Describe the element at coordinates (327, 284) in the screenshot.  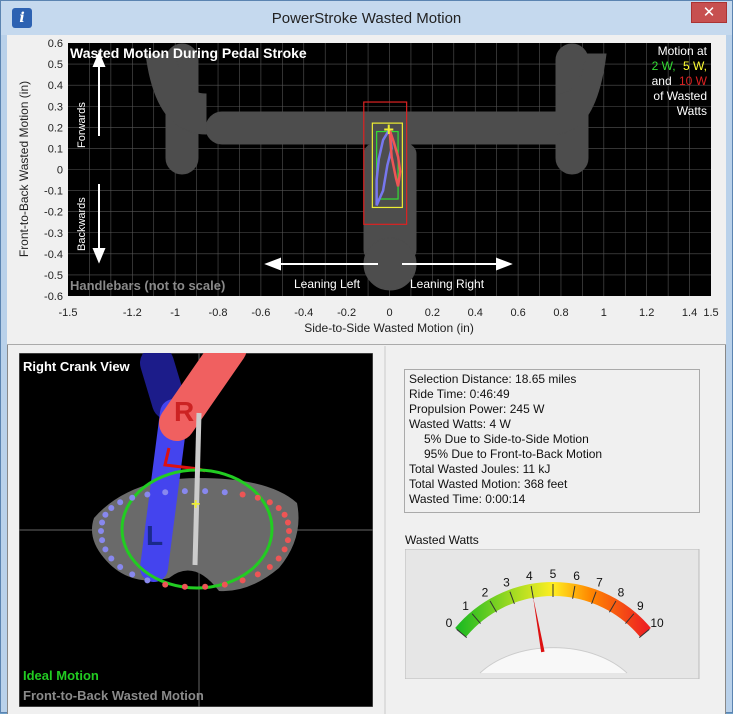
I see `leaning-left-label: Leaning Left` at that location.